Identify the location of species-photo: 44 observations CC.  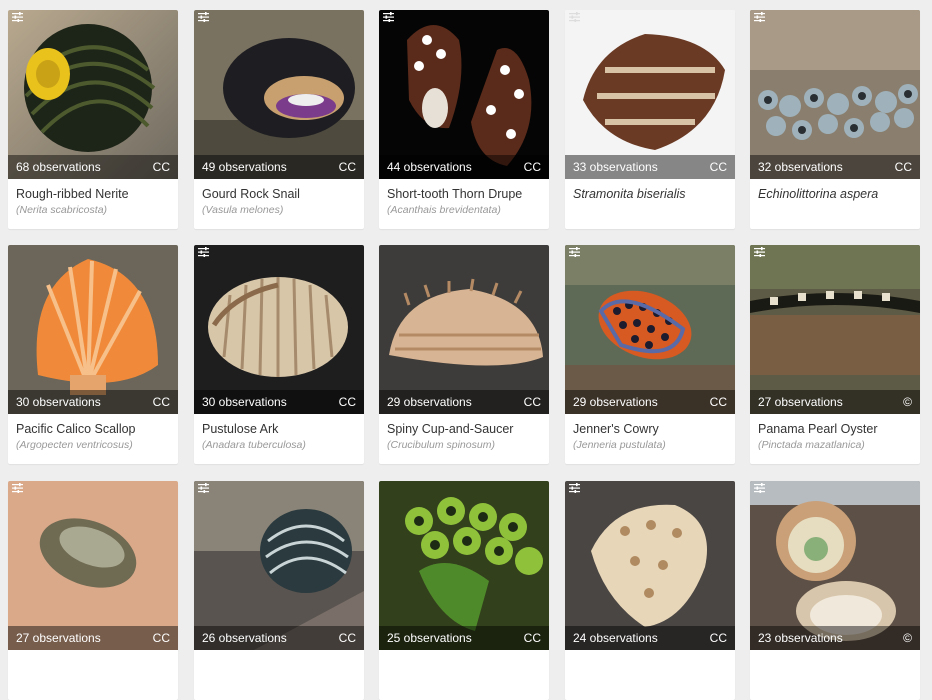
(464, 94).